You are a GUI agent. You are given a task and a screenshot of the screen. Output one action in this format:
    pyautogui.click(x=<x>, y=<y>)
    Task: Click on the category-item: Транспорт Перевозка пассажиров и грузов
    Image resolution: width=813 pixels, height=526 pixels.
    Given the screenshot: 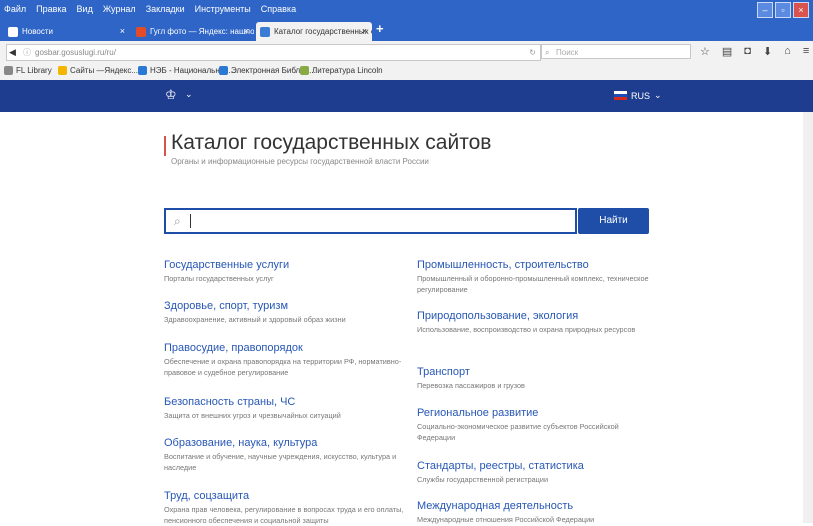 What is the action you would take?
    pyautogui.click(x=537, y=378)
    